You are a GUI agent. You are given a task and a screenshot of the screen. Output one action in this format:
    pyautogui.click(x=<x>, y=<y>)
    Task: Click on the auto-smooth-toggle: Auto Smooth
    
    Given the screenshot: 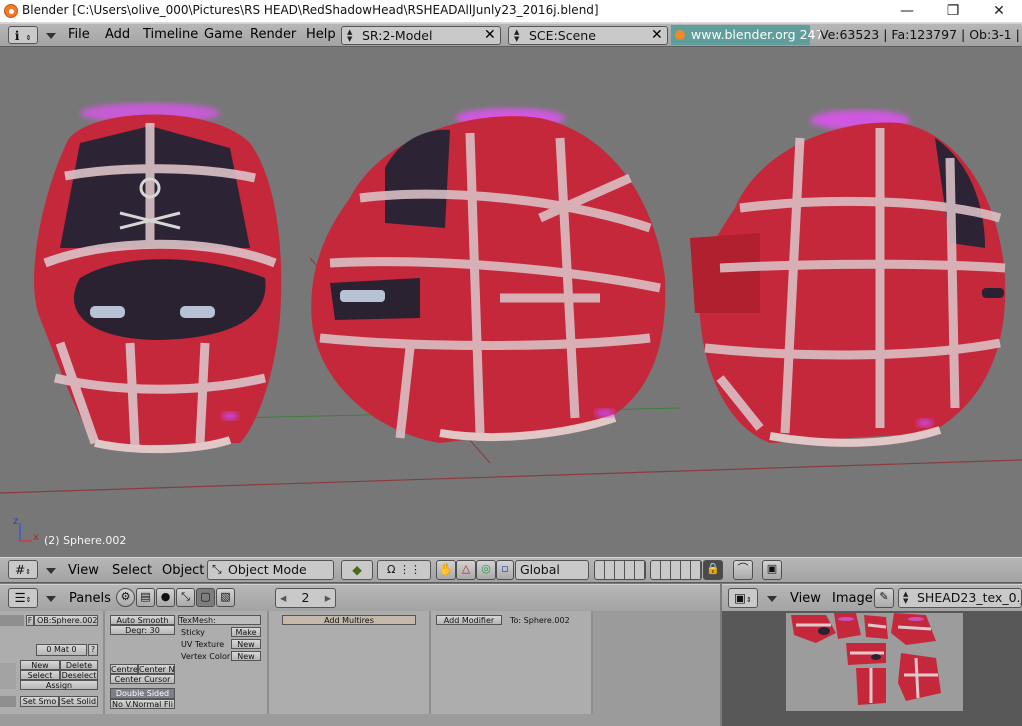 What is the action you would take?
    pyautogui.click(x=142, y=620)
    